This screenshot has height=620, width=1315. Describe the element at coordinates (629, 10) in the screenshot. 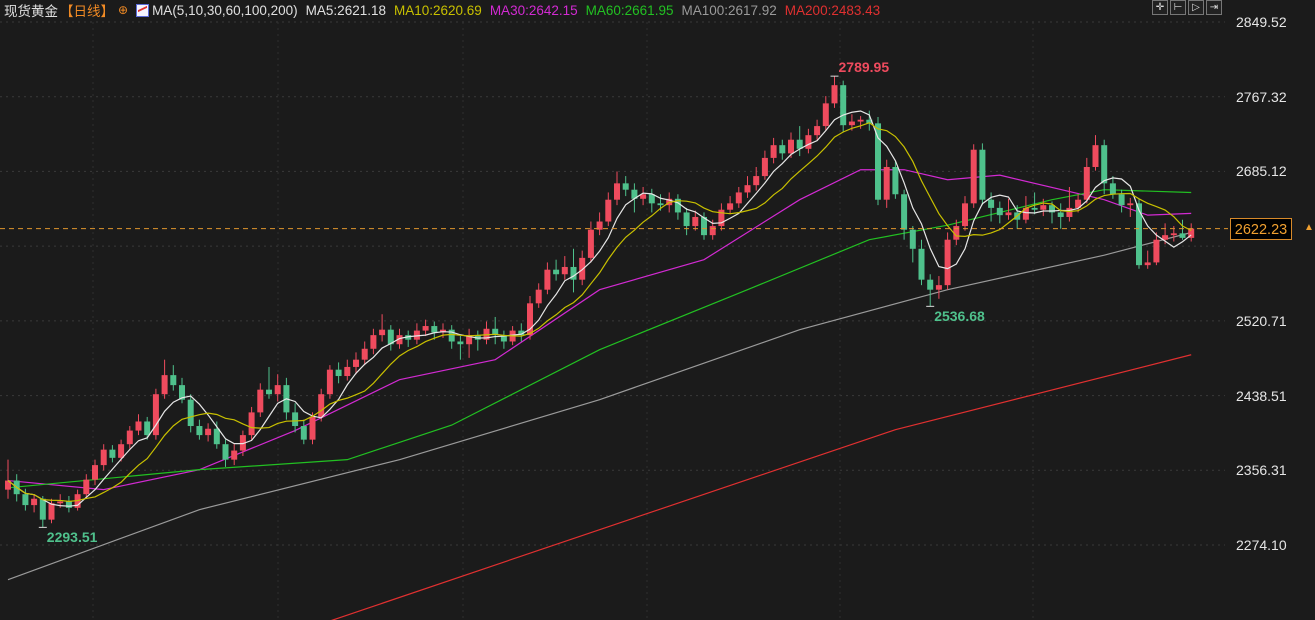

I see `ma60-value: MA60:2661.95` at that location.